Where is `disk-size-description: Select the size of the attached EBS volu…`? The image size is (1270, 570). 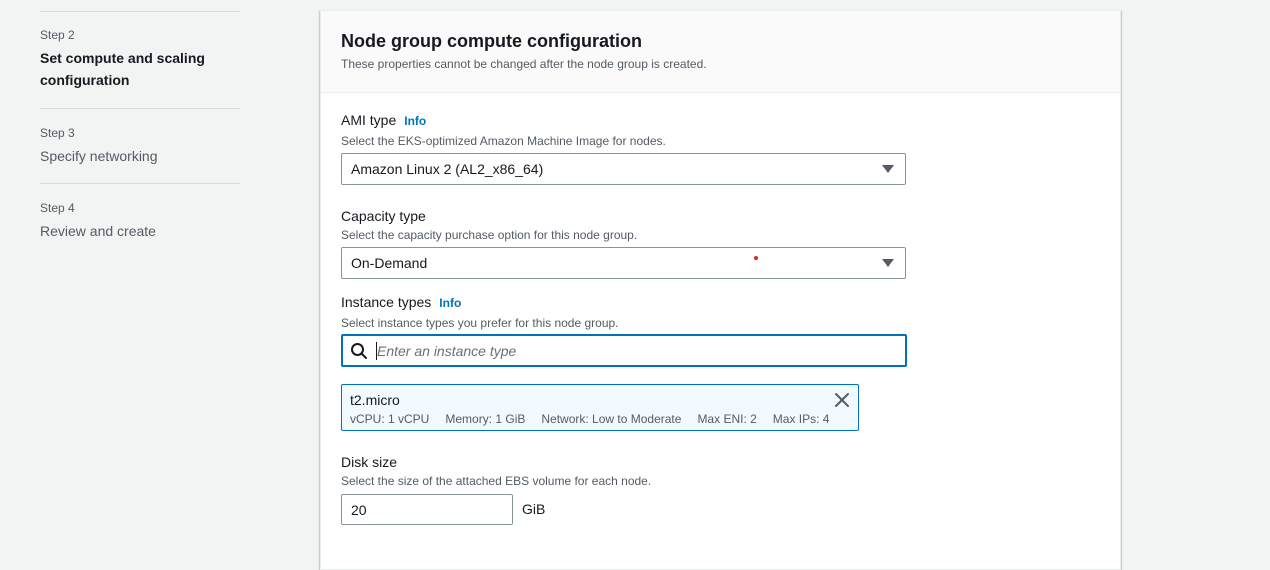 disk-size-description: Select the size of the attached EBS volu… is located at coordinates (496, 481).